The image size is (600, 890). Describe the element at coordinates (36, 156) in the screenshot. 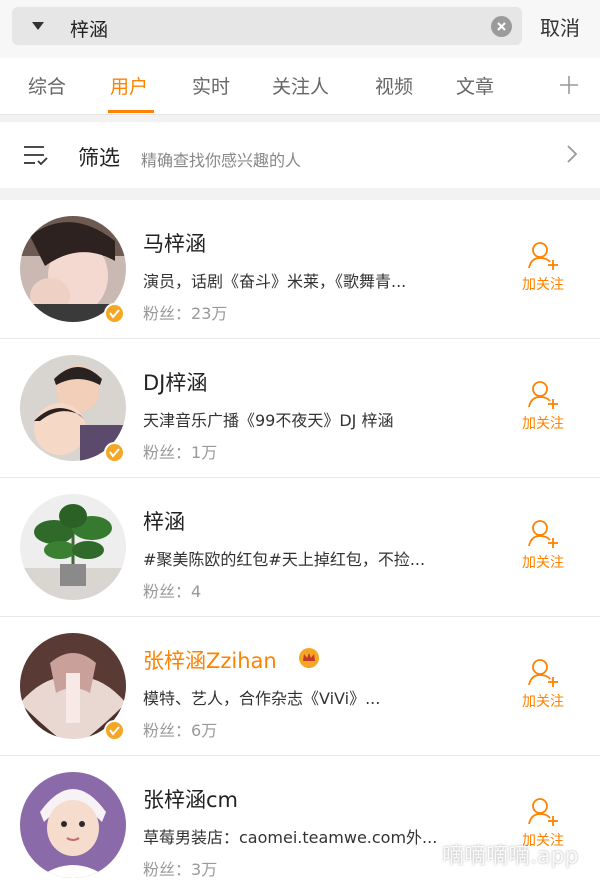

I see `filter-icon` at that location.